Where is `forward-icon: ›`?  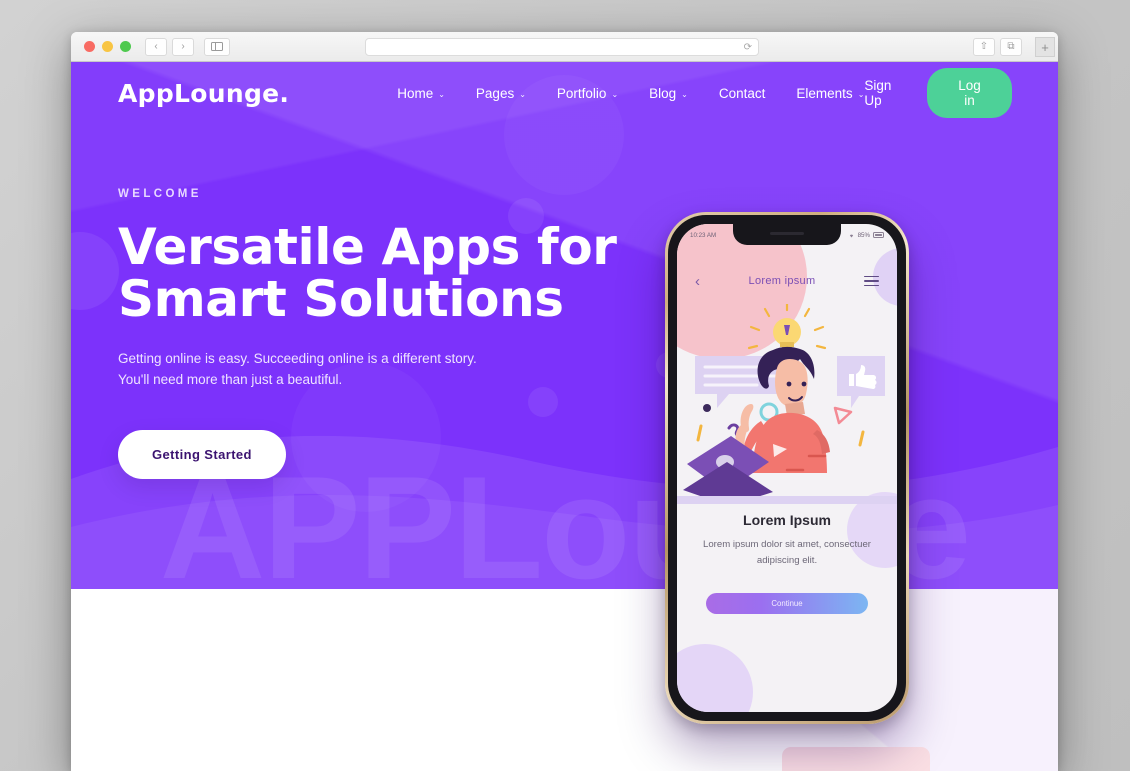 forward-icon: › is located at coordinates (183, 46).